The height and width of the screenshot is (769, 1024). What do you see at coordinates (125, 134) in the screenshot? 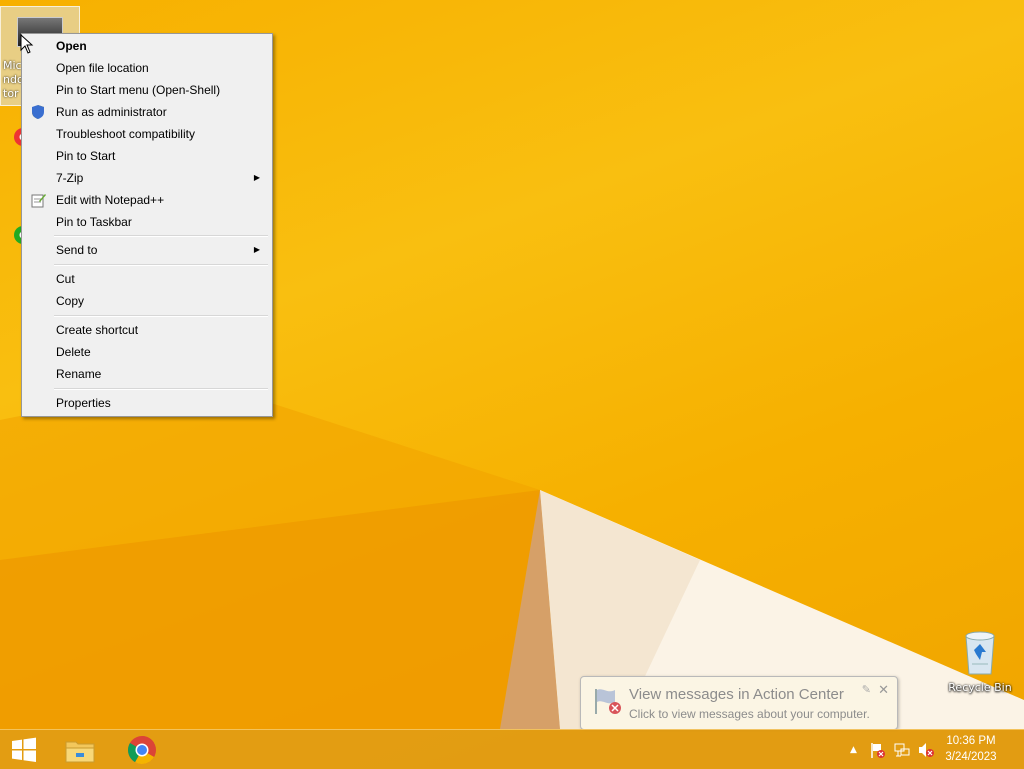
I see `menu-item-label: Troubleshoot compatibility` at bounding box center [125, 134].